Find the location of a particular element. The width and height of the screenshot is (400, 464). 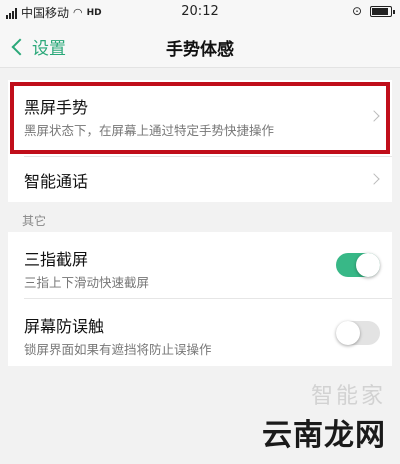

row-subtitle: 三指上下滑动快速截屏 is located at coordinates (87, 282).